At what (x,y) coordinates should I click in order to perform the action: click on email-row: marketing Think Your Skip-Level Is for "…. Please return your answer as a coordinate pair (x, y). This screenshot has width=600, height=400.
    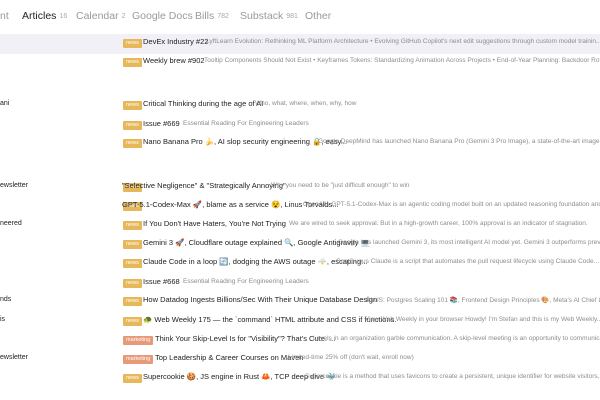
    Looking at the image, I should click on (300, 341).